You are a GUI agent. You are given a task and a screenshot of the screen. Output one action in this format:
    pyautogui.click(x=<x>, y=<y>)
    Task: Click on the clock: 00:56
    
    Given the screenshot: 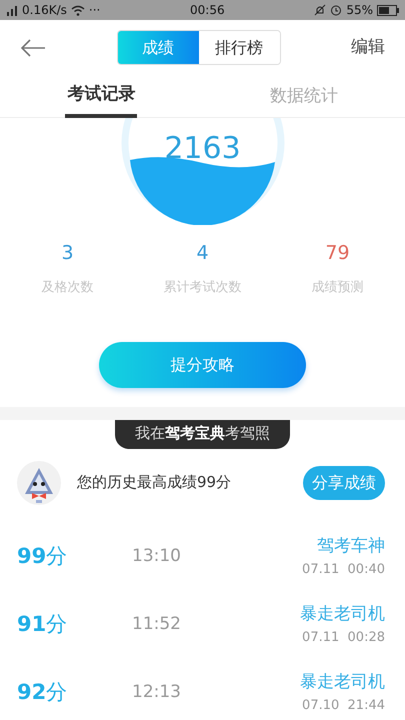 What is the action you would take?
    pyautogui.click(x=207, y=10)
    